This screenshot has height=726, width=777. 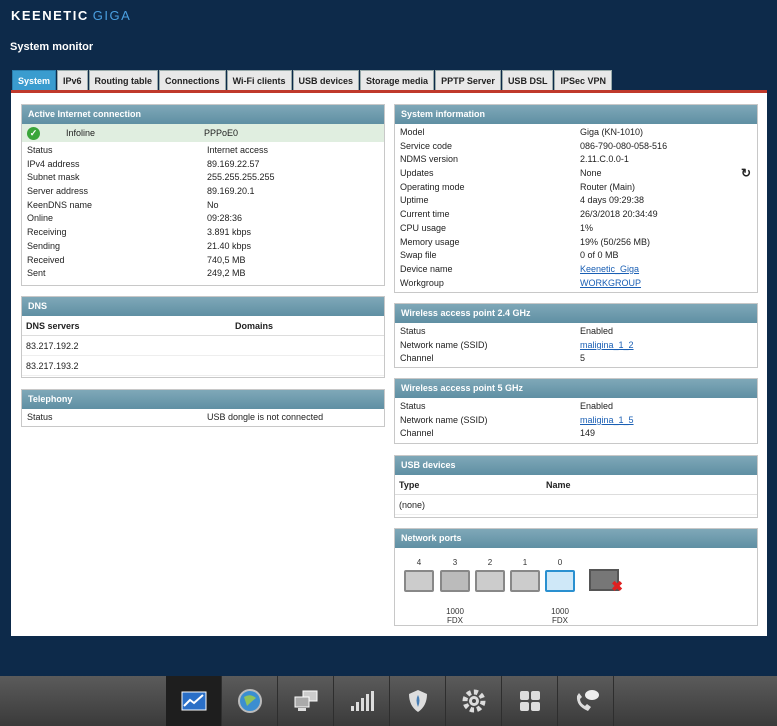 What do you see at coordinates (148, 150) in the screenshot?
I see `info-row: Status Internet access` at bounding box center [148, 150].